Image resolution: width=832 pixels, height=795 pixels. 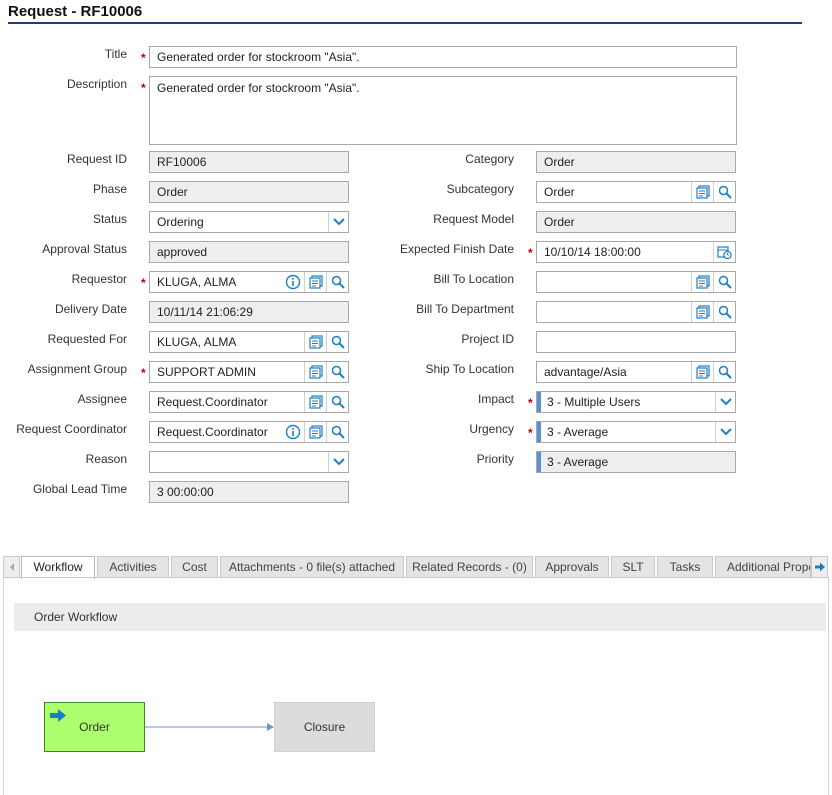 I want to click on workflow-node-order: Order, so click(x=94, y=727).